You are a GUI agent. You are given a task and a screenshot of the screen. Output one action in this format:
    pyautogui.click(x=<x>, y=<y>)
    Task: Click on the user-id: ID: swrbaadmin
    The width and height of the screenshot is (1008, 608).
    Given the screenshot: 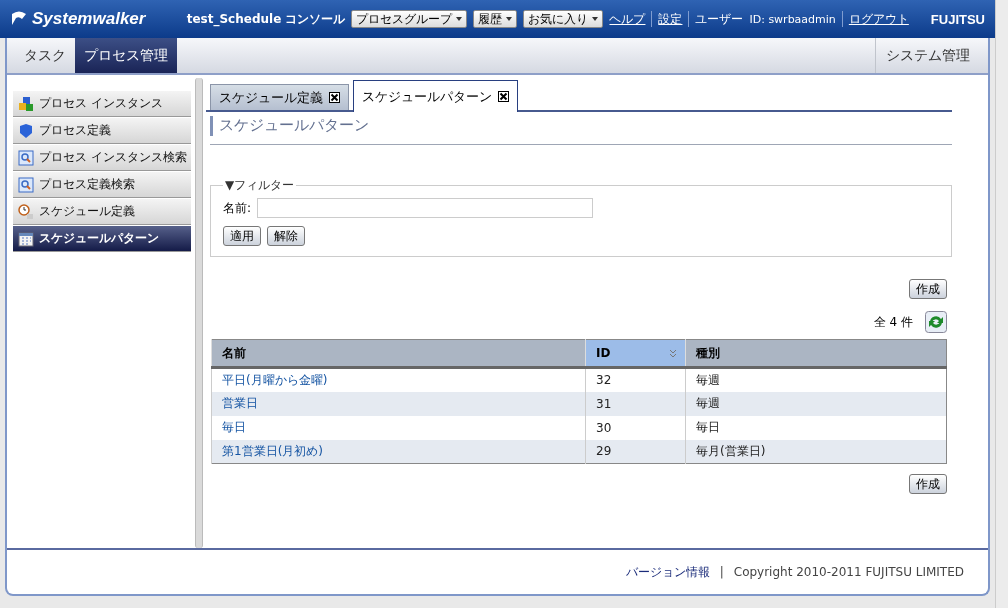 What is the action you would take?
    pyautogui.click(x=792, y=19)
    